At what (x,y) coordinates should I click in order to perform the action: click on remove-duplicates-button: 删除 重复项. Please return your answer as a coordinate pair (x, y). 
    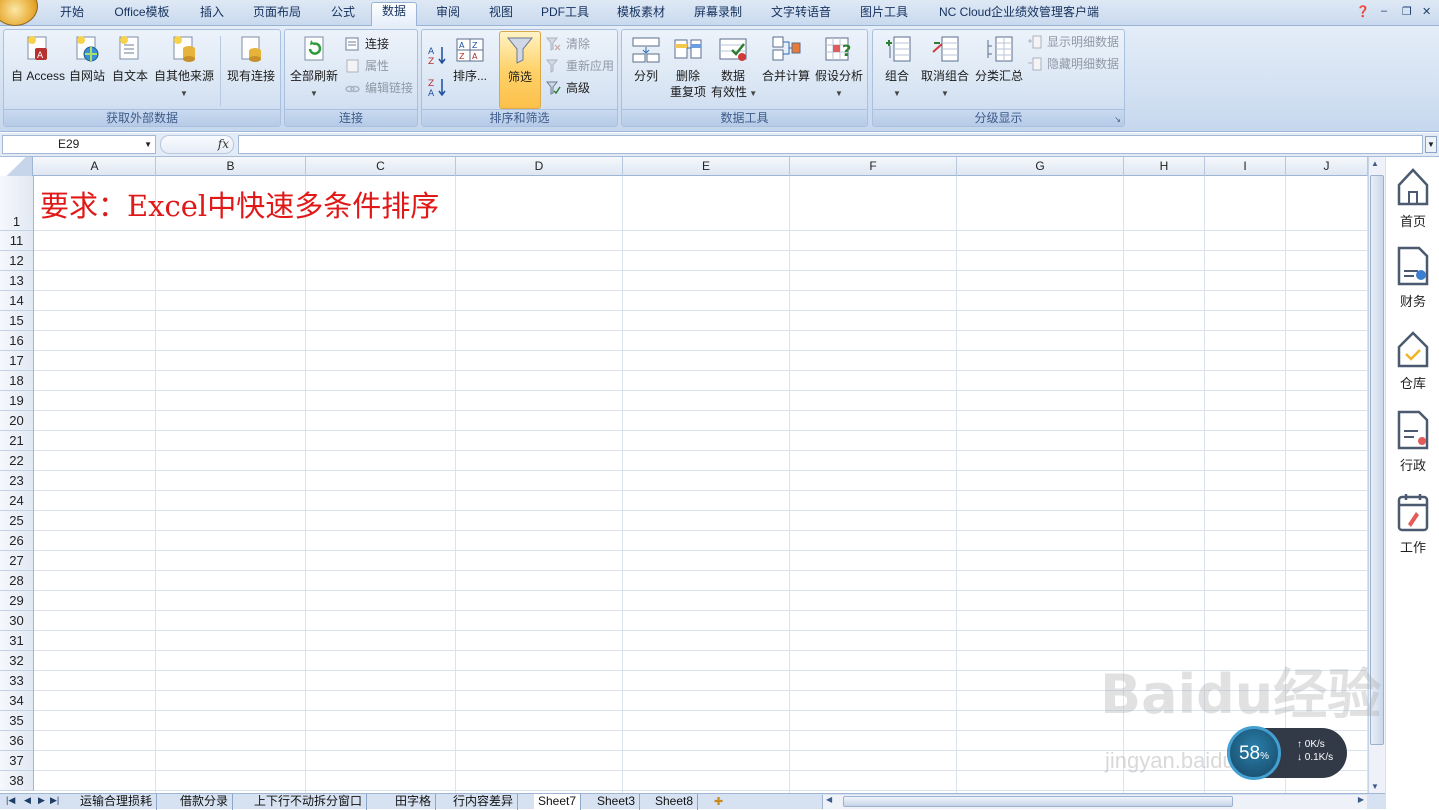
    Looking at the image, I should click on (688, 67).